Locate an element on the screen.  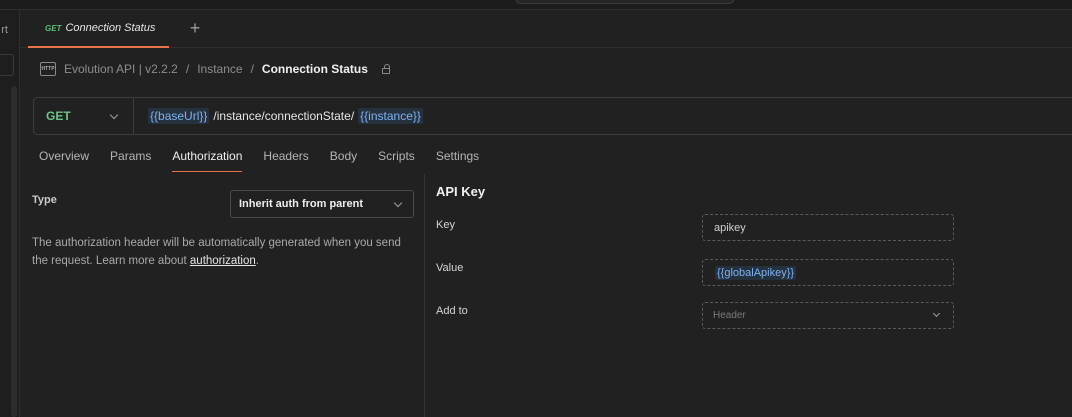
addto-value: Header is located at coordinates (729, 315).